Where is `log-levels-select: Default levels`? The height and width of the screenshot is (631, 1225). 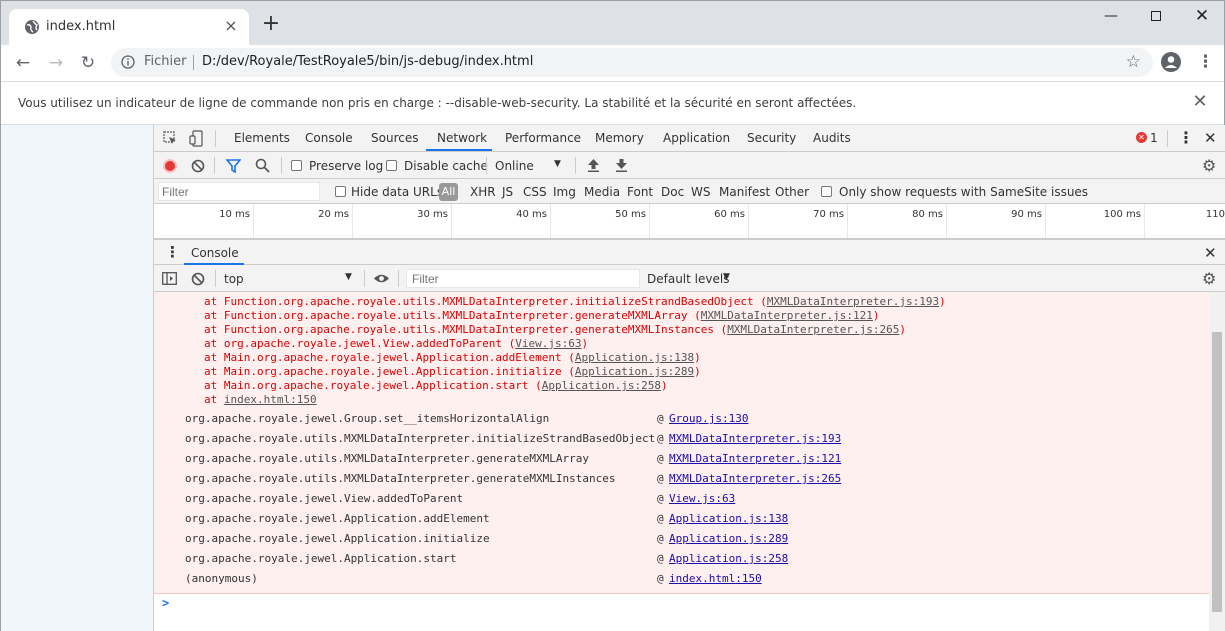 log-levels-select: Default levels is located at coordinates (688, 279).